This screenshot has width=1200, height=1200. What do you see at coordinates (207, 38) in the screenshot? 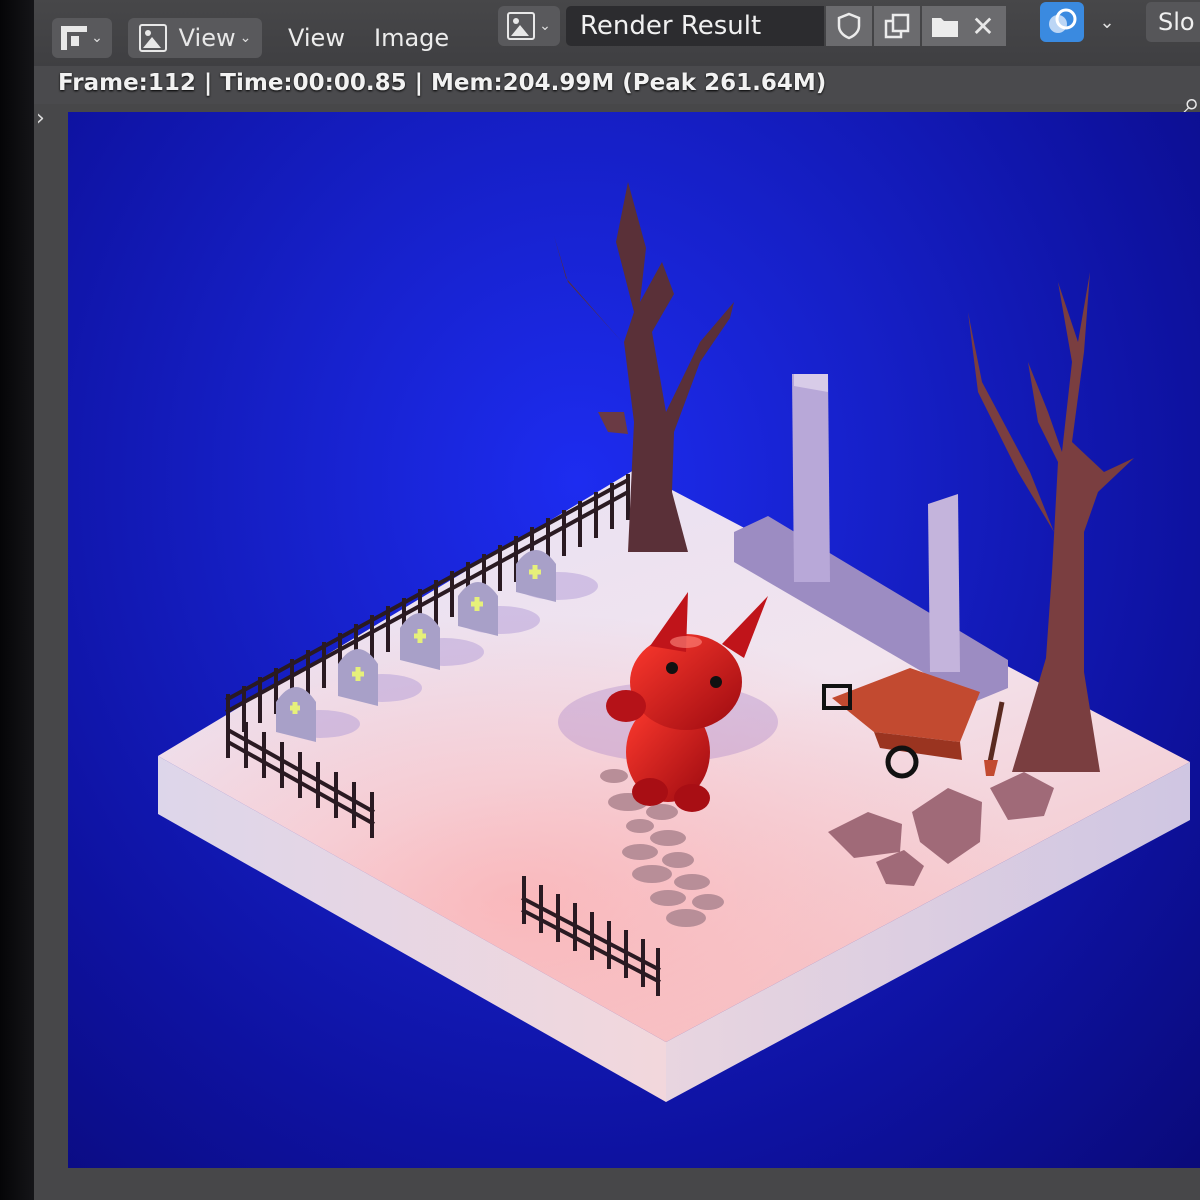
I see `view-mode-label: View` at bounding box center [207, 38].